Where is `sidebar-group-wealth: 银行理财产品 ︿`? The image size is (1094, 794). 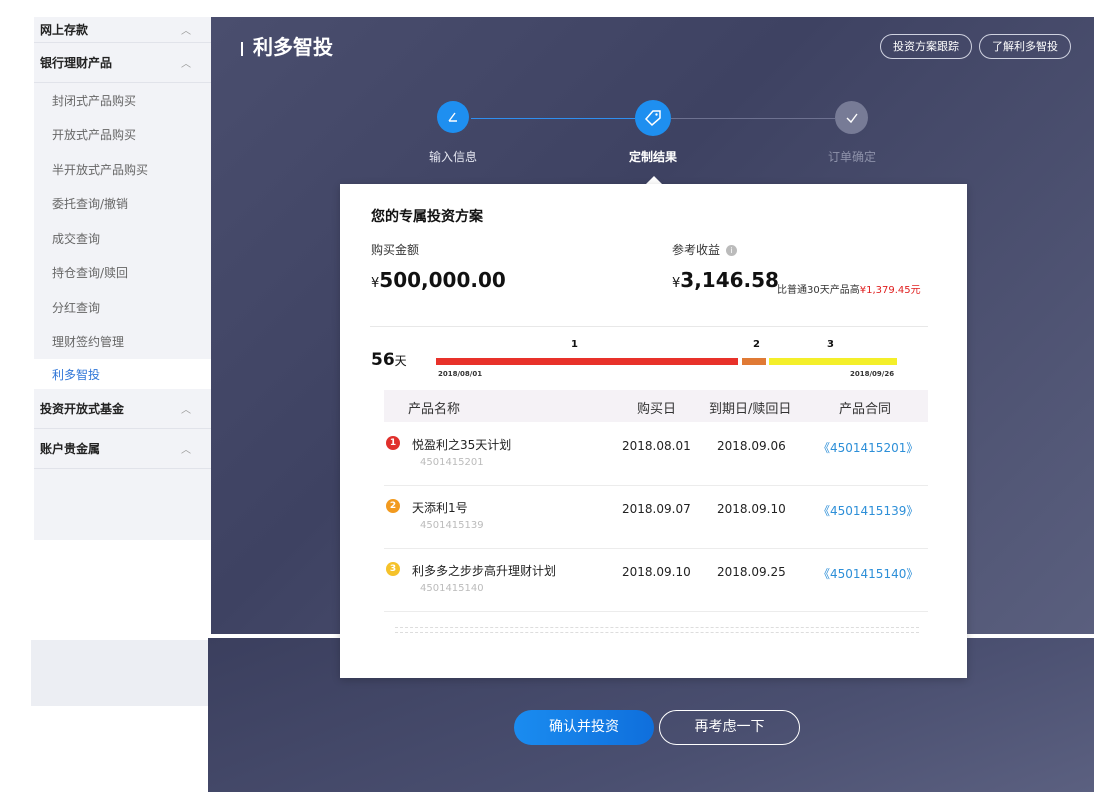
sidebar-group-wealth: 银行理财产品 ︿ is located at coordinates (122, 63).